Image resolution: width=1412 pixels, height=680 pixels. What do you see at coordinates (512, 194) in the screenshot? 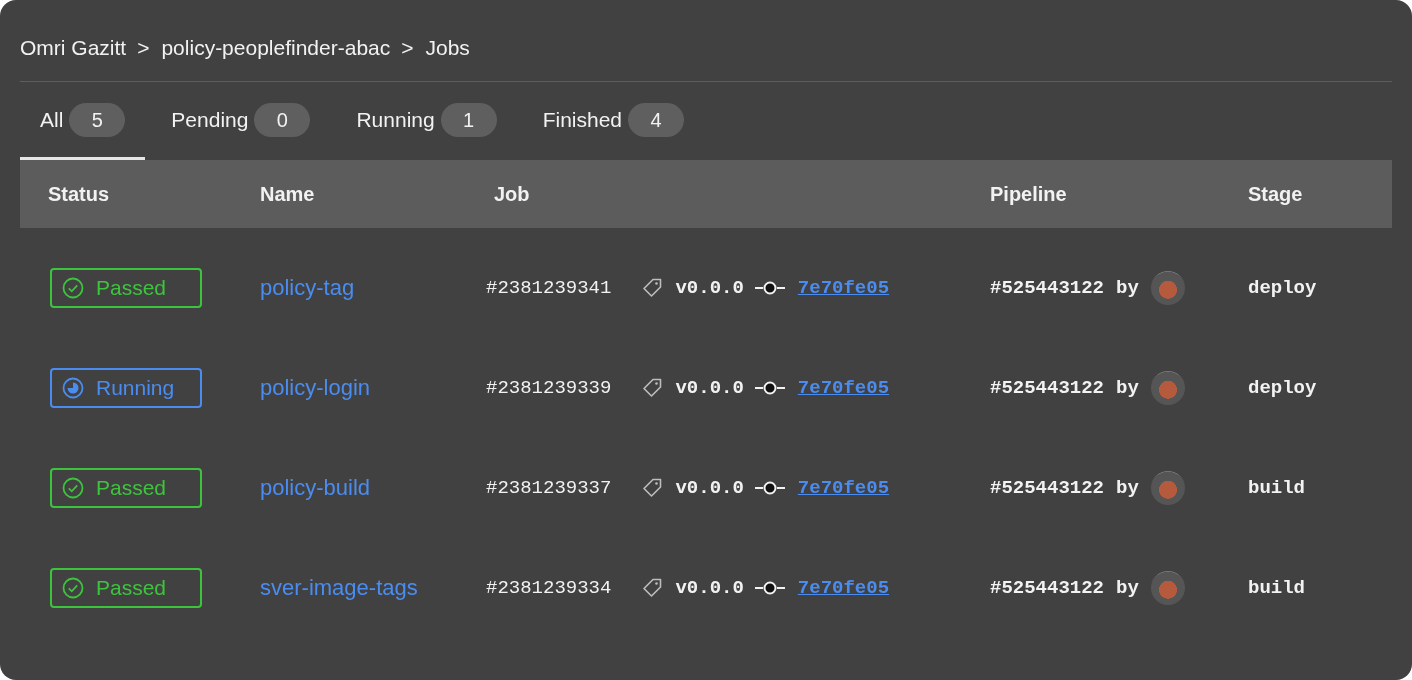
I see `column-header: Job` at bounding box center [512, 194].